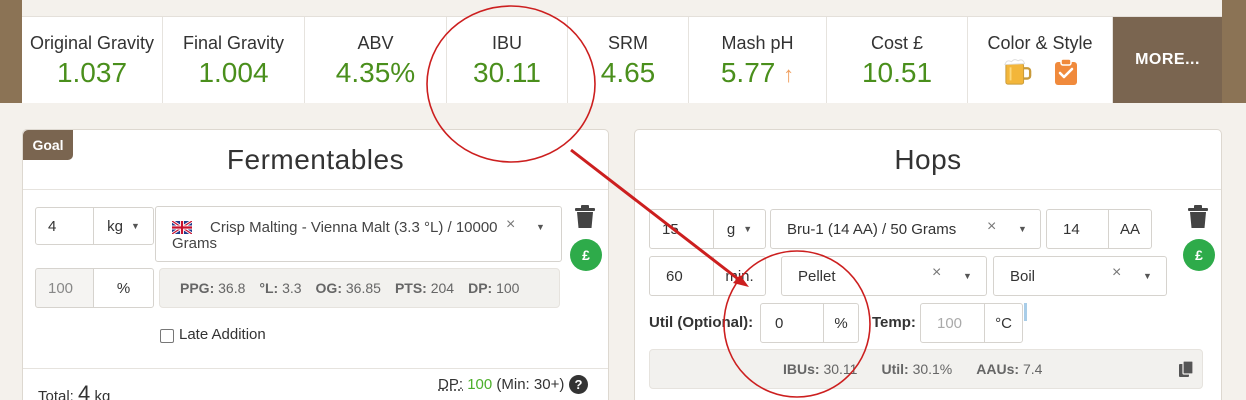  What do you see at coordinates (1018, 72) in the screenshot?
I see `beer-mug-icon` at bounding box center [1018, 72].